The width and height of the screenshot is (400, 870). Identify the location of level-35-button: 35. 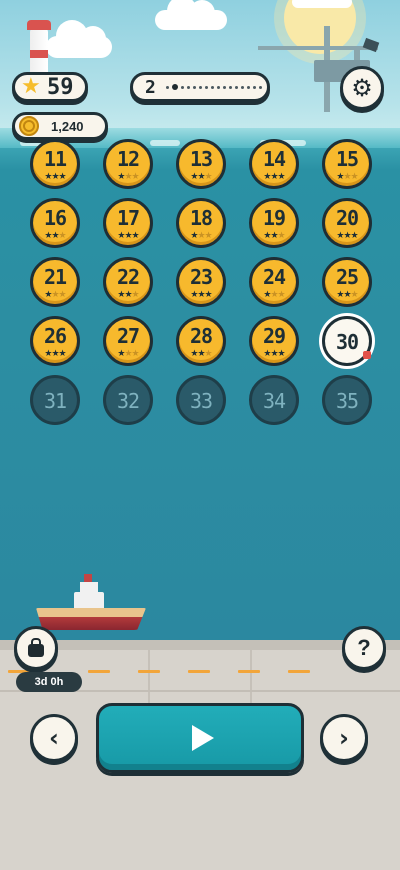
(347, 400).